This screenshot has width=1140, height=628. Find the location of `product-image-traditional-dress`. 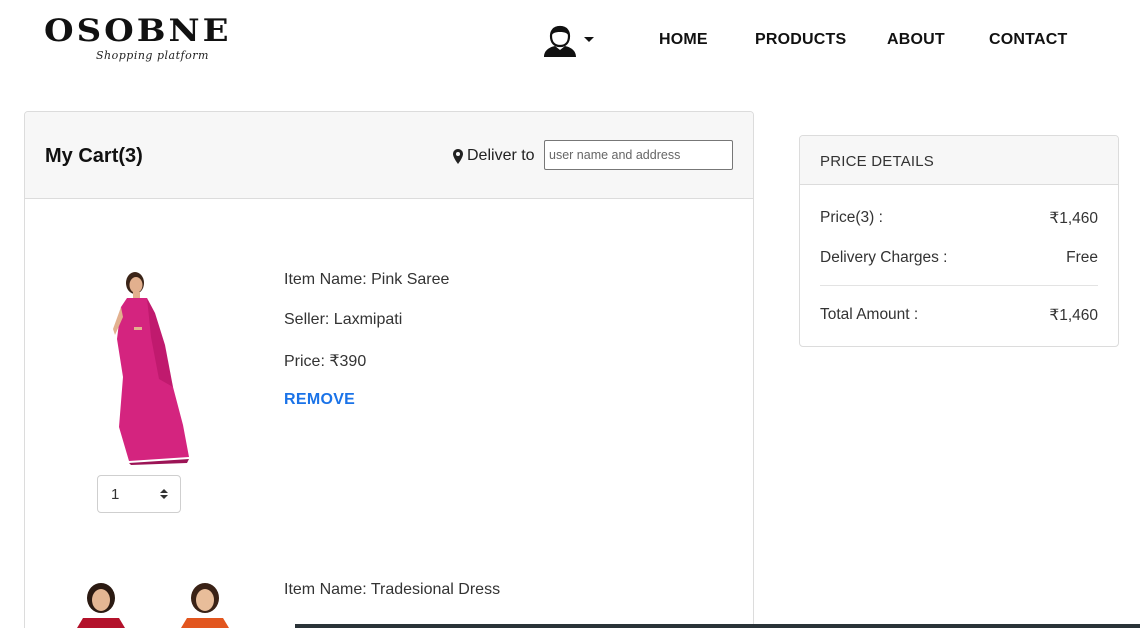

product-image-traditional-dress is located at coordinates (148, 603).